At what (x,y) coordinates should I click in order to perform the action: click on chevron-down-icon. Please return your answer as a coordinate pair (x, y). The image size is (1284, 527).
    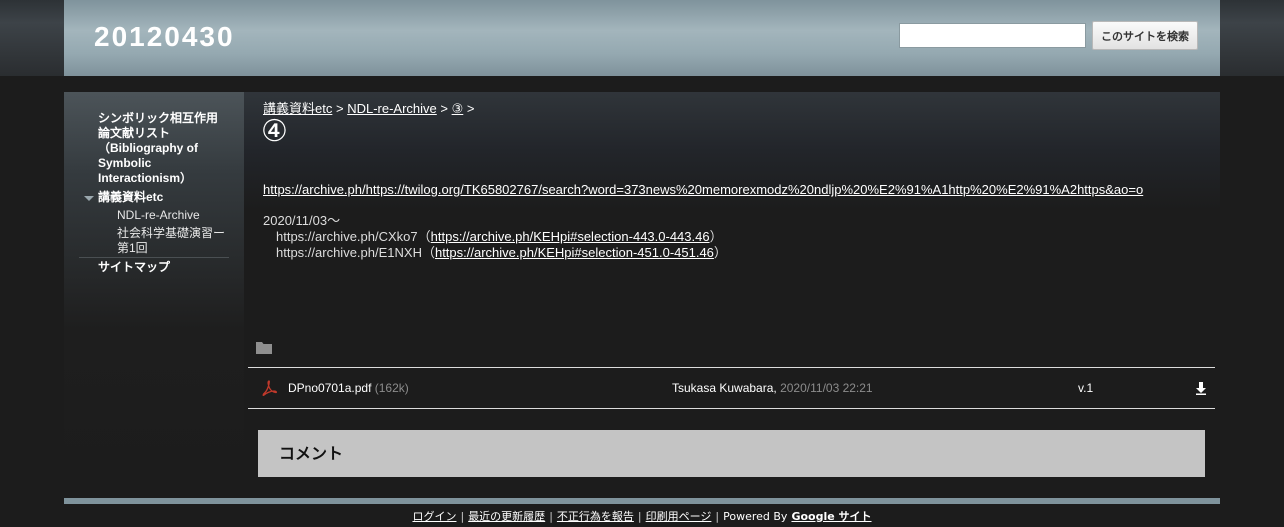
    Looking at the image, I should click on (89, 198).